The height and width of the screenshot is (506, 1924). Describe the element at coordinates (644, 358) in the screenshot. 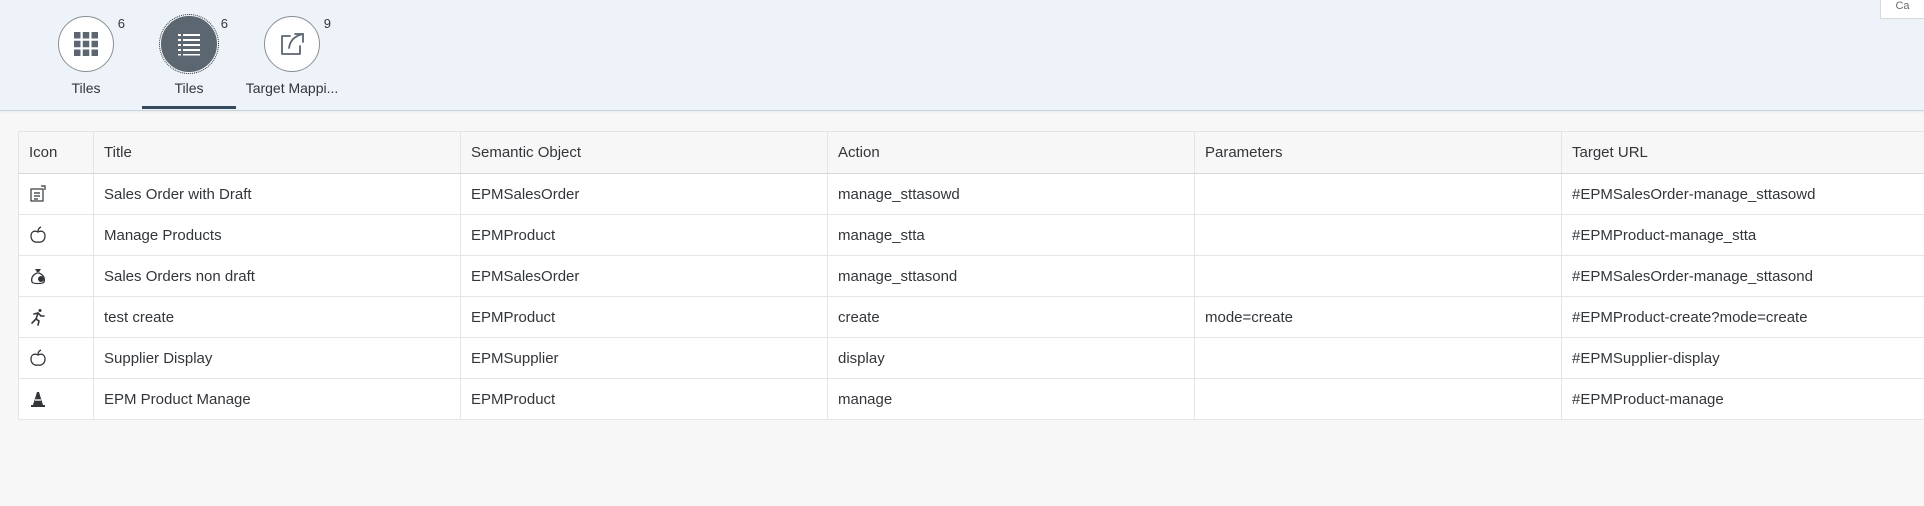

I see `semantic-object-cell: EPMSupplier` at that location.